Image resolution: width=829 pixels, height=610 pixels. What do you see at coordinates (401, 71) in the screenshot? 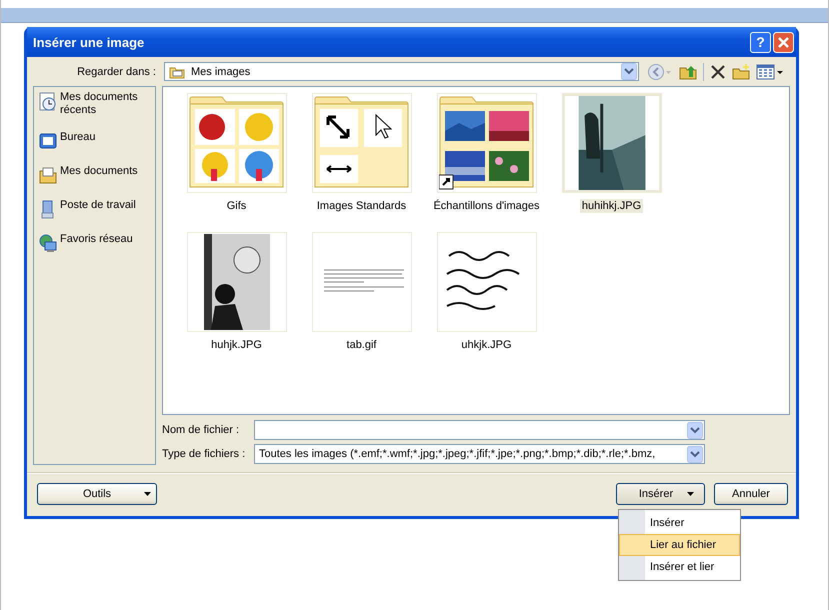
I see `look-in-combo: Mes images` at bounding box center [401, 71].